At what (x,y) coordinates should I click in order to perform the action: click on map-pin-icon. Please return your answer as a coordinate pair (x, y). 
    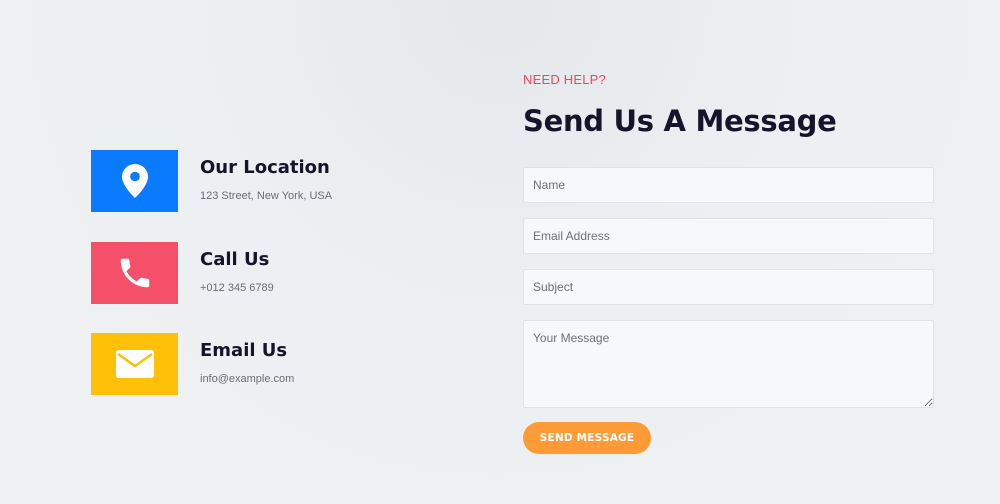
    Looking at the image, I should click on (134, 181).